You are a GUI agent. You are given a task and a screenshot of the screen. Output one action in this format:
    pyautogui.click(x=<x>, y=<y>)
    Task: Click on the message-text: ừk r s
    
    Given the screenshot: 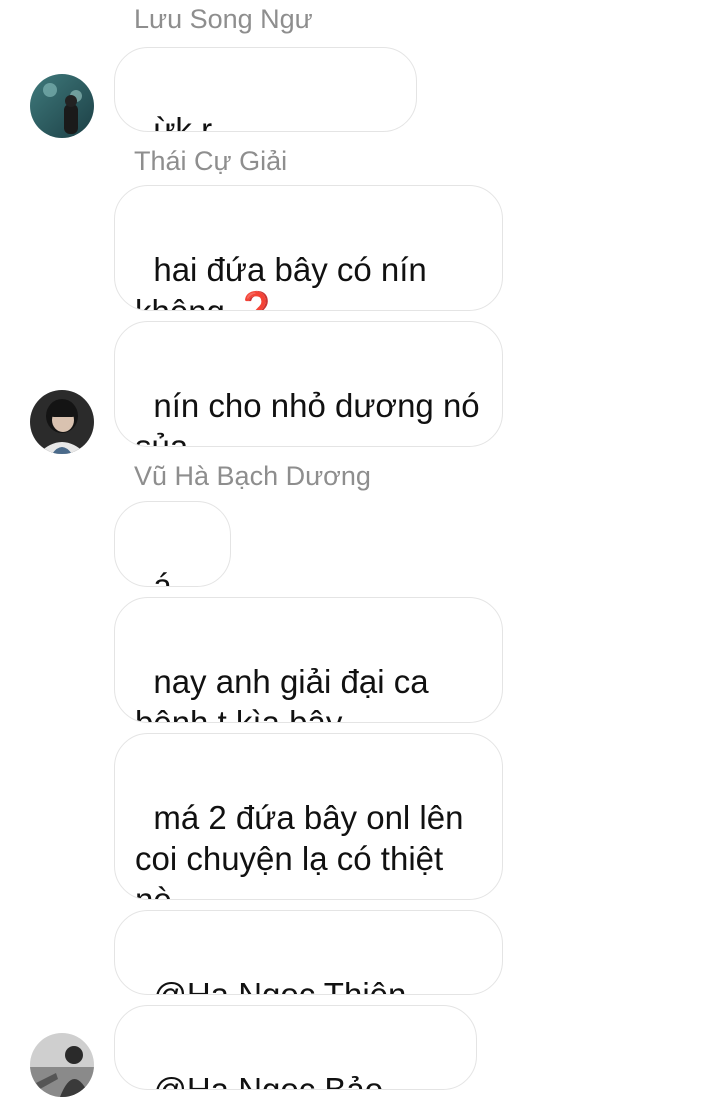 What is the action you would take?
    pyautogui.click(x=183, y=121)
    